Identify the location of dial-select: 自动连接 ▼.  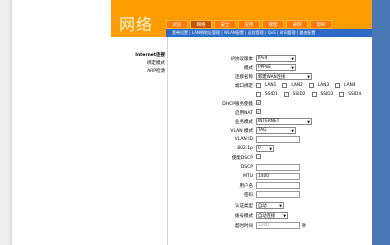
(272, 215).